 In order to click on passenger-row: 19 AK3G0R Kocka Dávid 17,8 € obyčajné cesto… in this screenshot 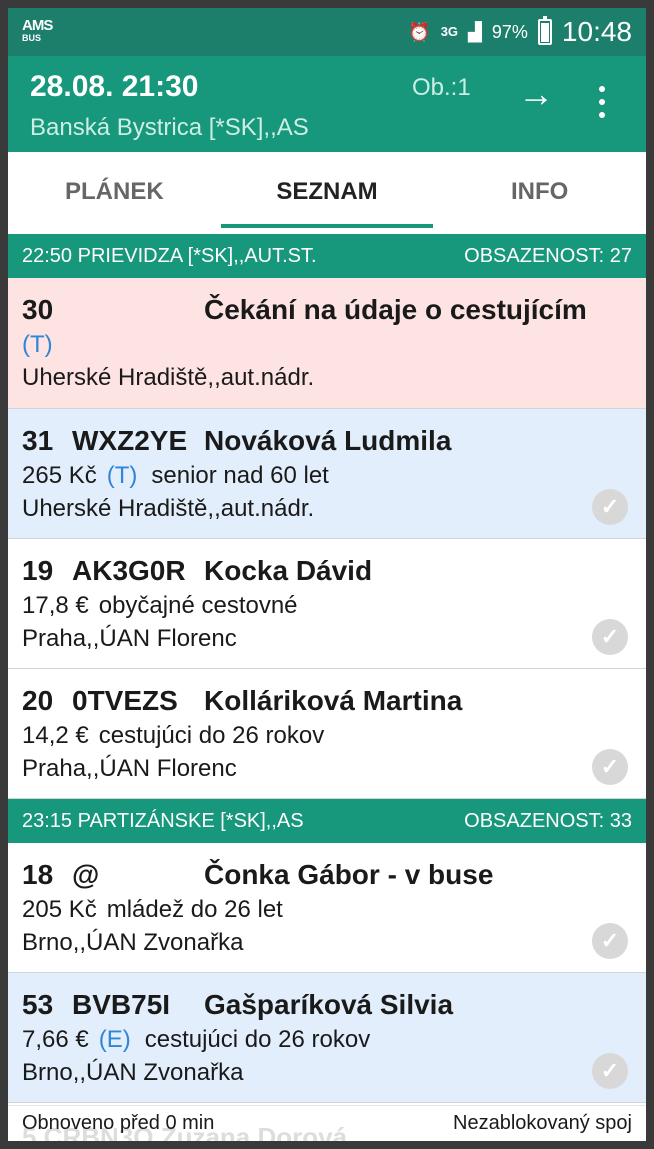, I will do `click(327, 604)`.